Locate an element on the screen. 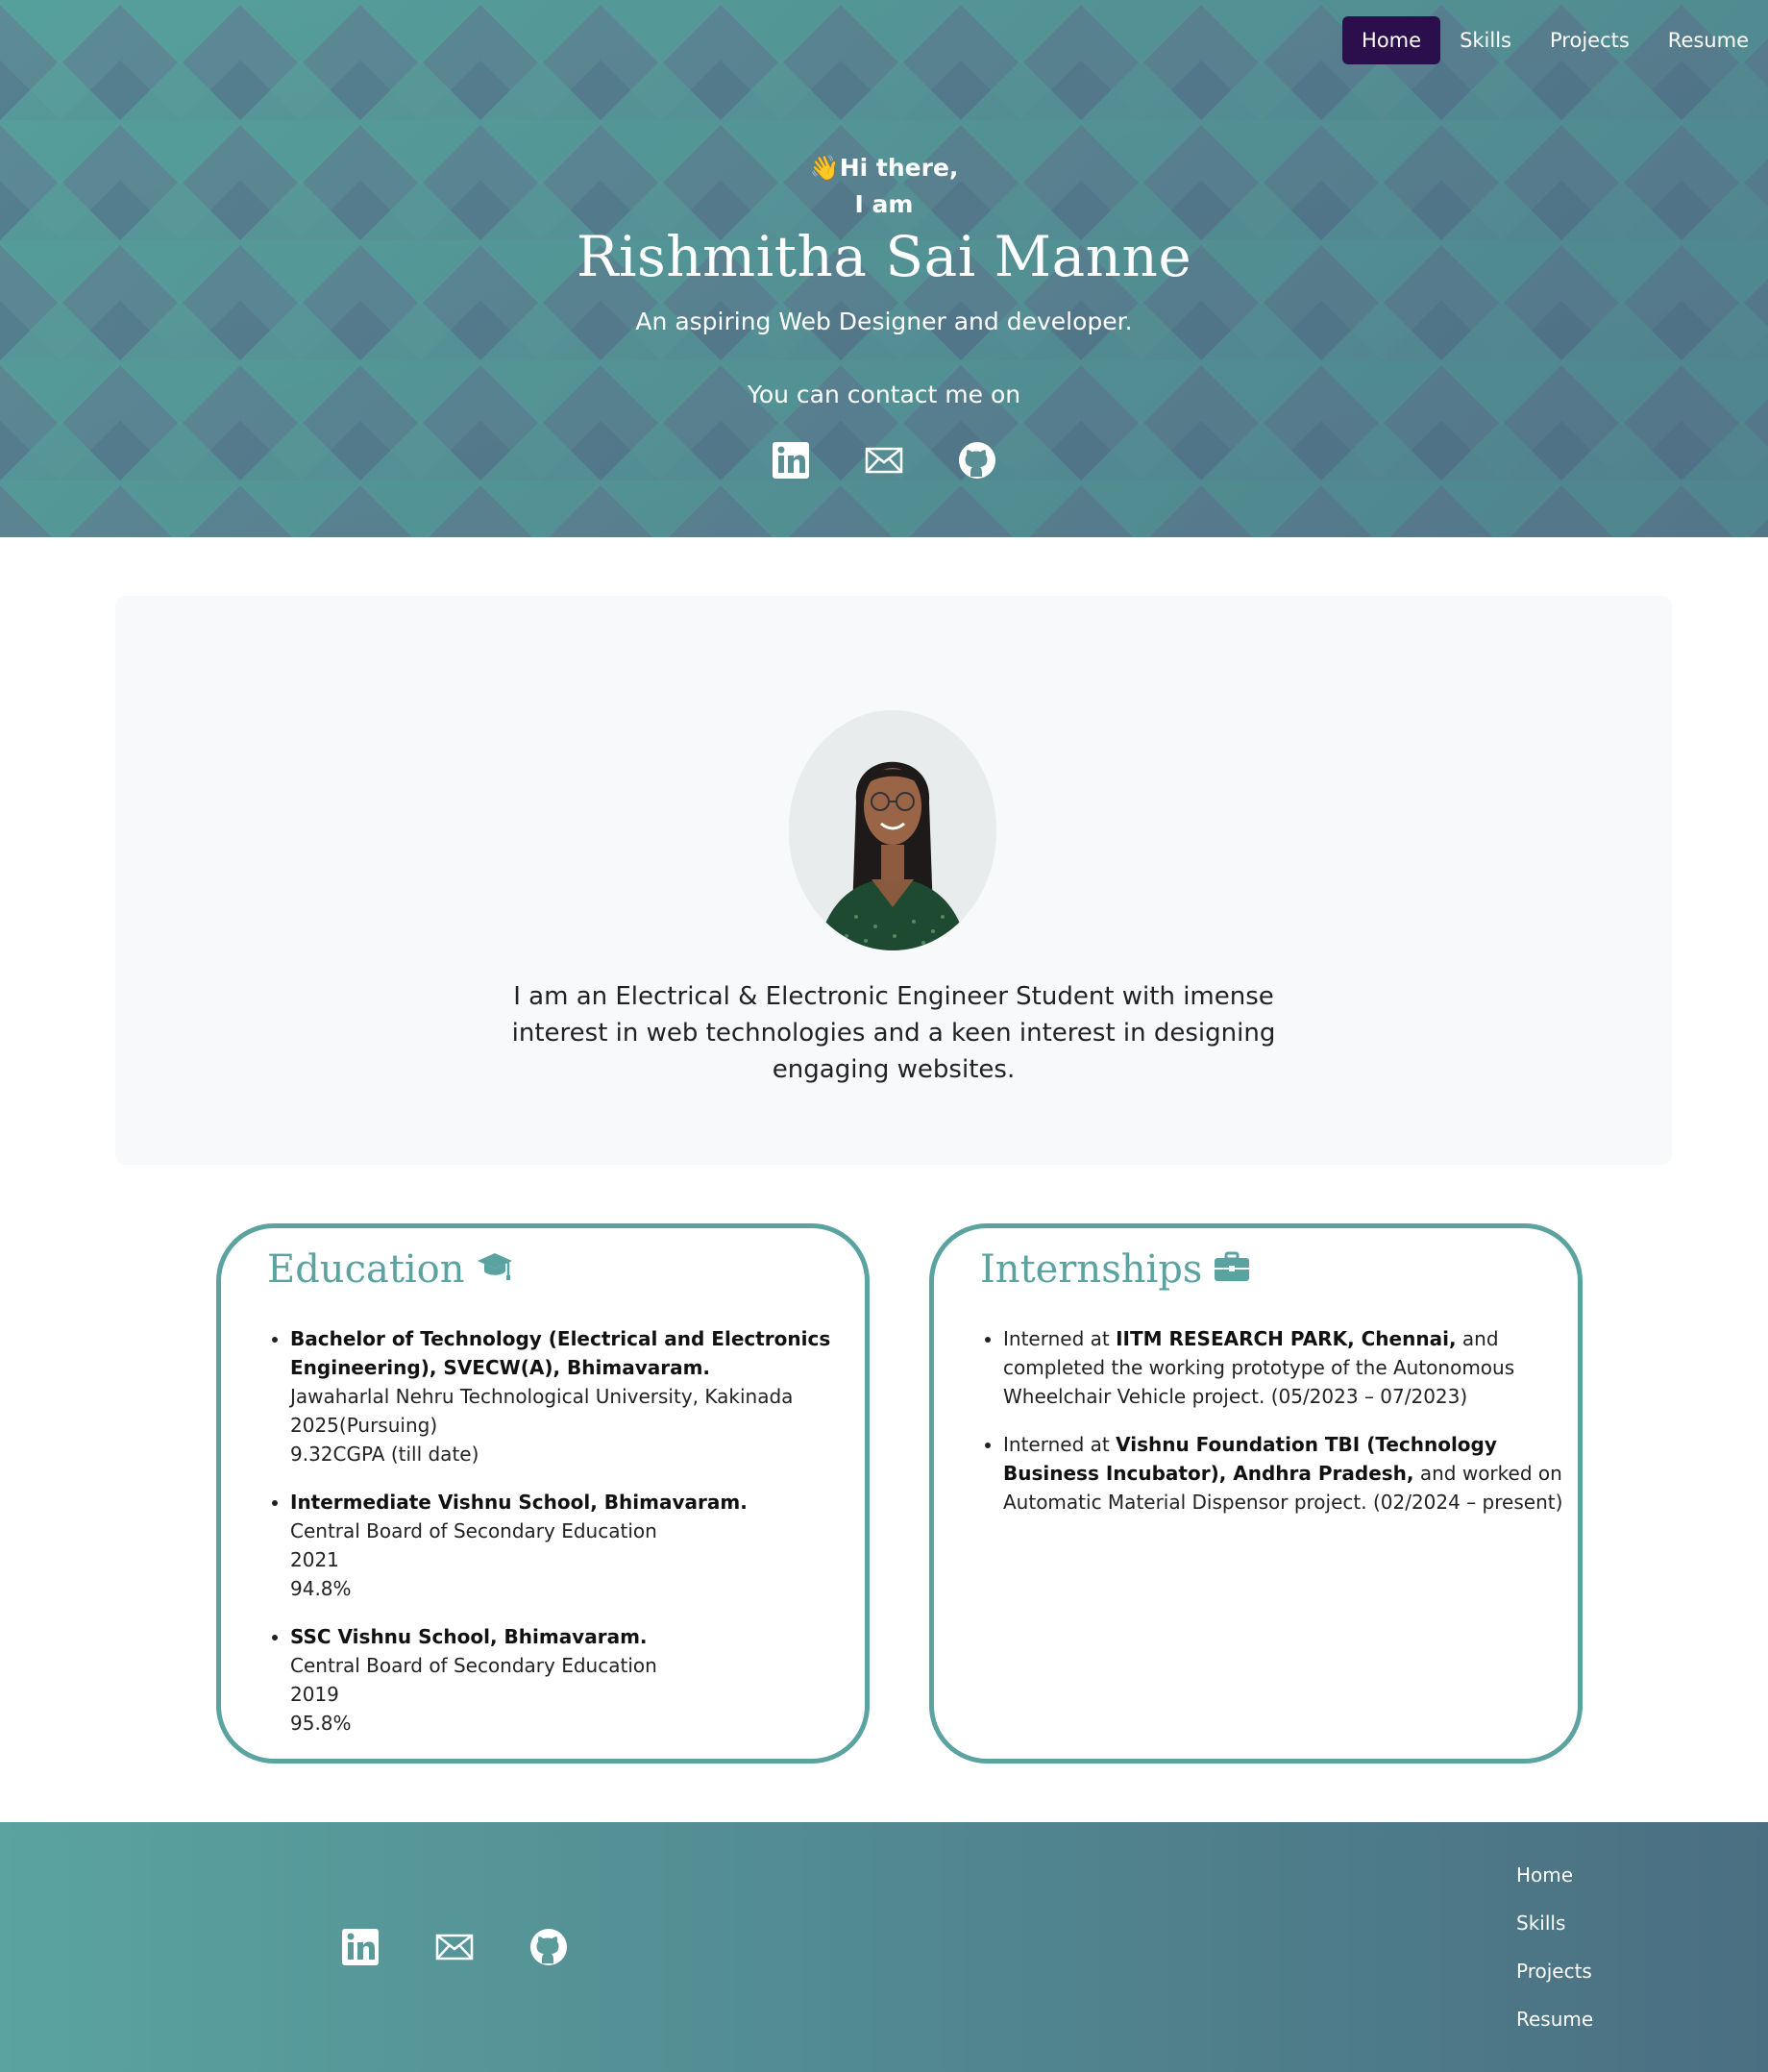  greeting-text: Hi there, is located at coordinates (899, 168).